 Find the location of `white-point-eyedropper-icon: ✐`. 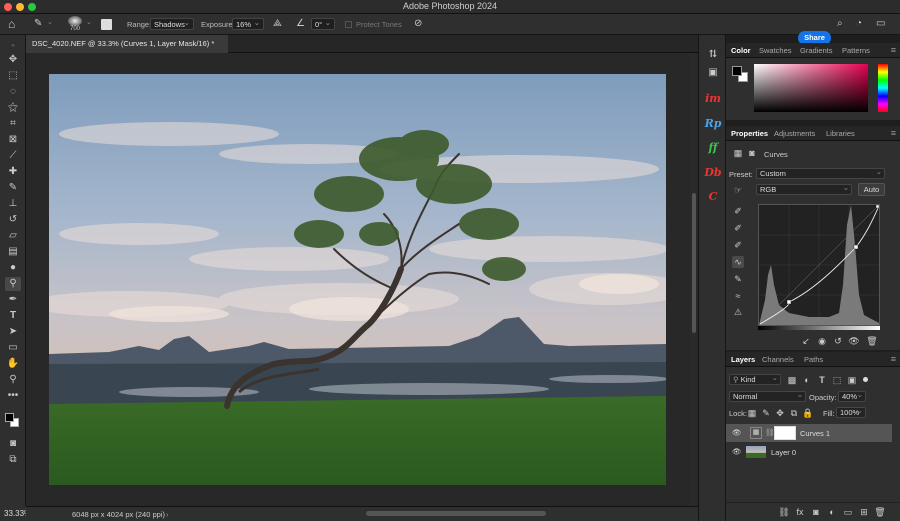

white-point-eyedropper-icon: ✐ is located at coordinates (738, 245).